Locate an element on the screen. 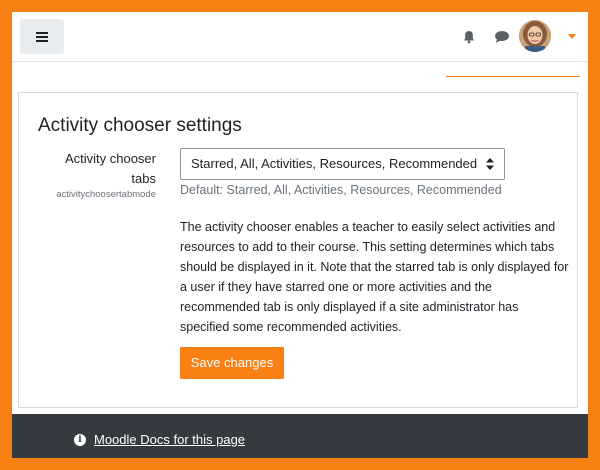  avatar-image is located at coordinates (535, 36).